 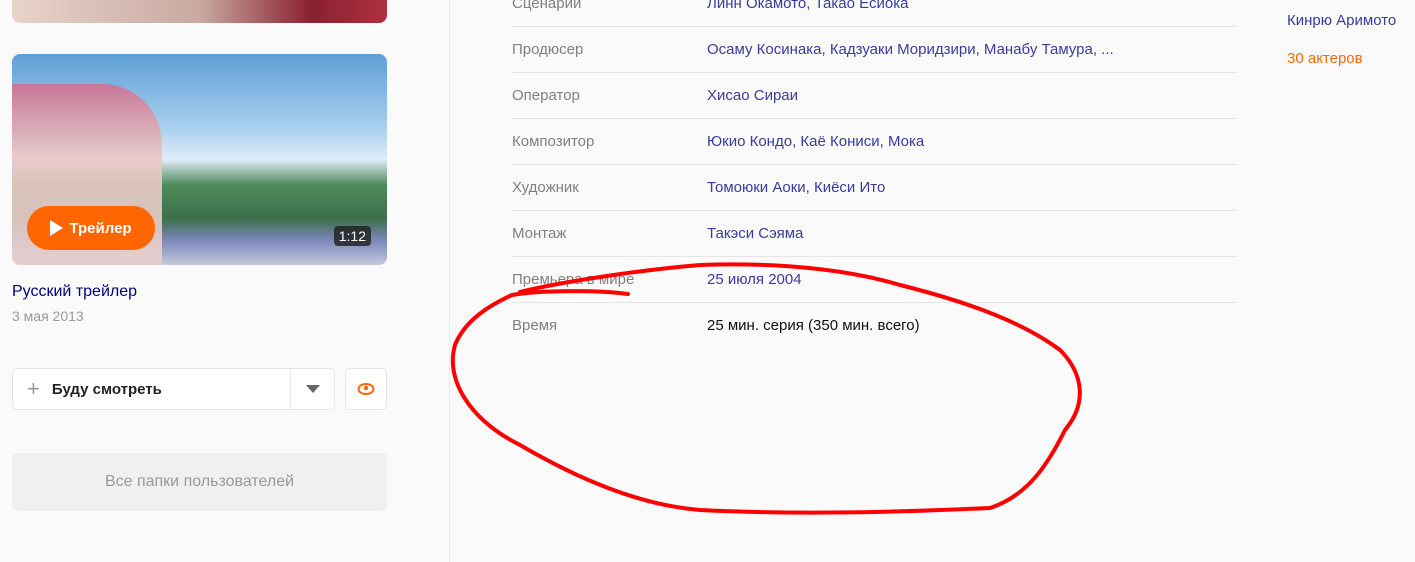 I want to click on info-row-screenplay: Сценарий Линн Окамото, Такао Есиока, so click(x=874, y=13).